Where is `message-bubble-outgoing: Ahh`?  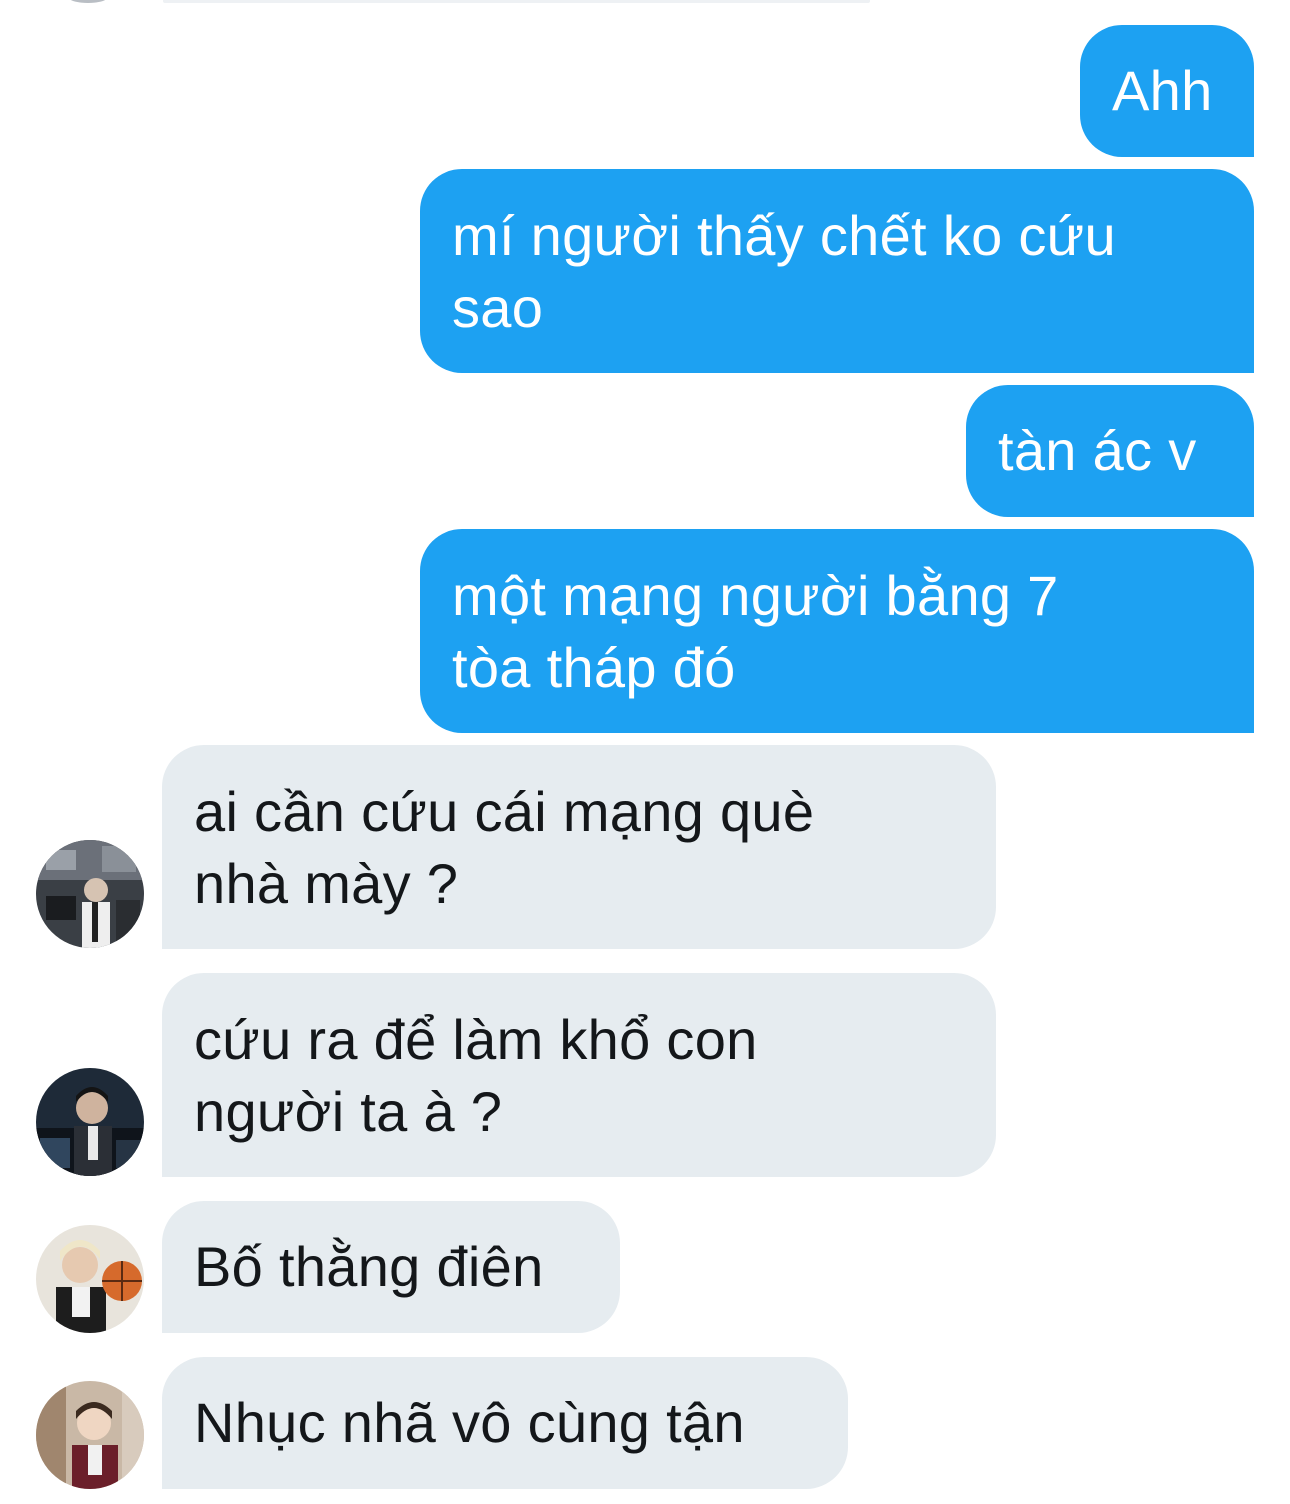
message-bubble-outgoing: Ahh is located at coordinates (1167, 91).